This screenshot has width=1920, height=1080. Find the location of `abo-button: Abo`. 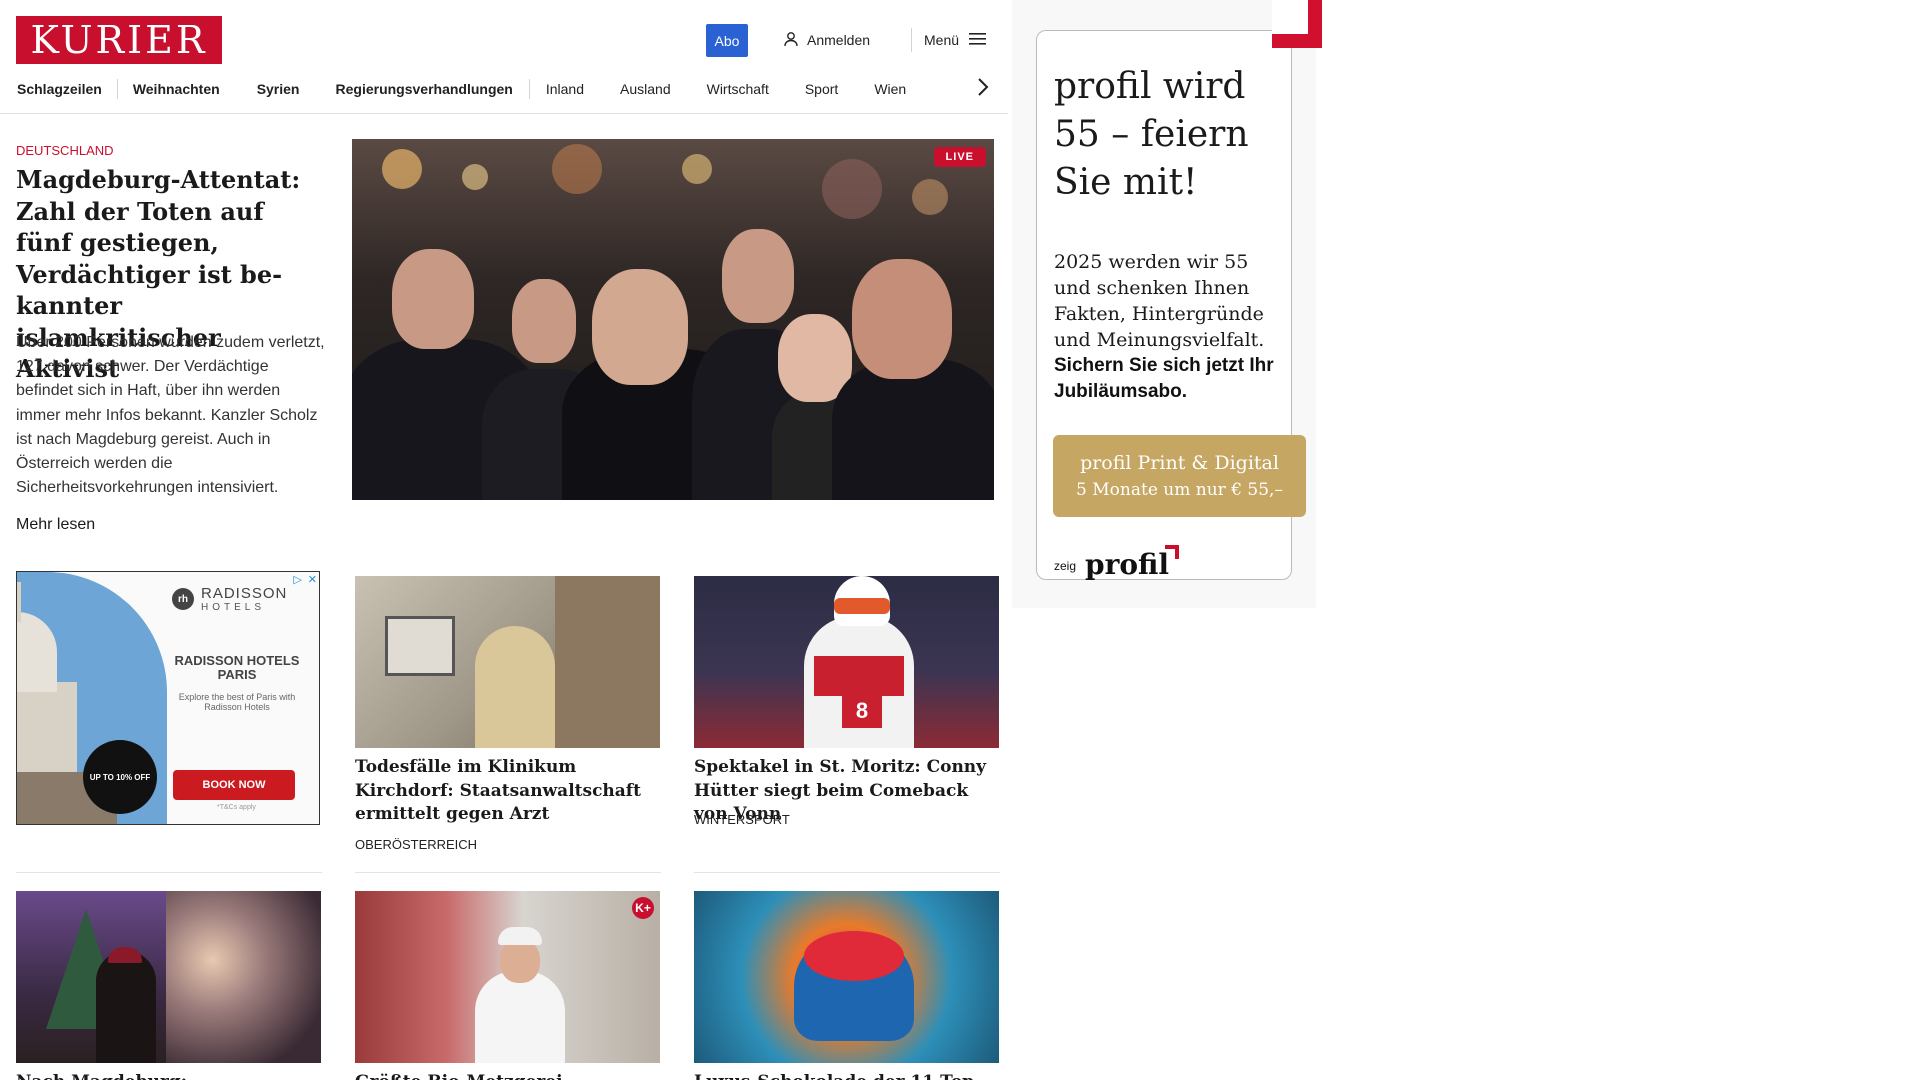

abo-button: Abo is located at coordinates (727, 40).